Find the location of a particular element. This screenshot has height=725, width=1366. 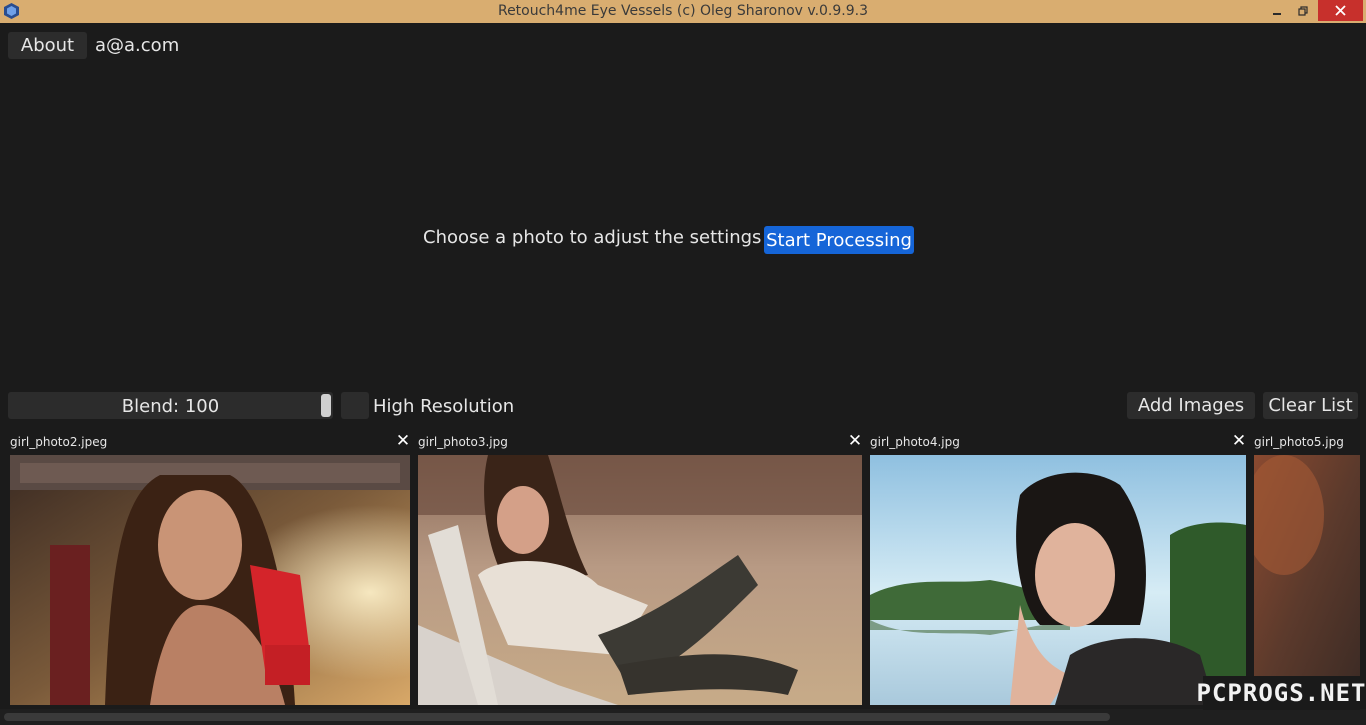

thumbnail-filename: girl_photo5.jpg is located at coordinates (1299, 442).